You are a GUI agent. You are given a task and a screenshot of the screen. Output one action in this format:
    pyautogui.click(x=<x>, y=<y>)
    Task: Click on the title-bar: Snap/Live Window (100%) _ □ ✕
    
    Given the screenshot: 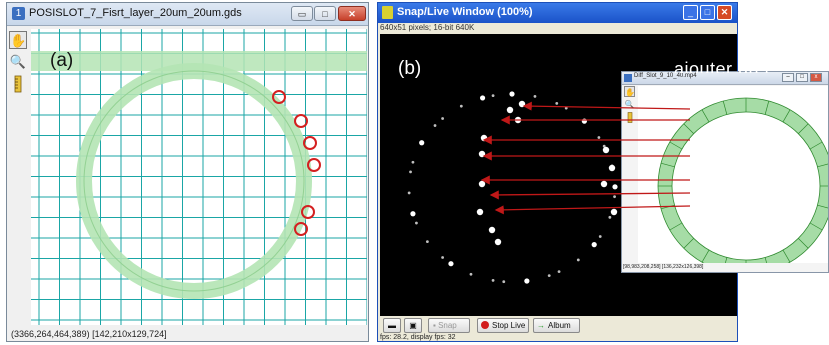 What is the action you would take?
    pyautogui.click(x=557, y=13)
    